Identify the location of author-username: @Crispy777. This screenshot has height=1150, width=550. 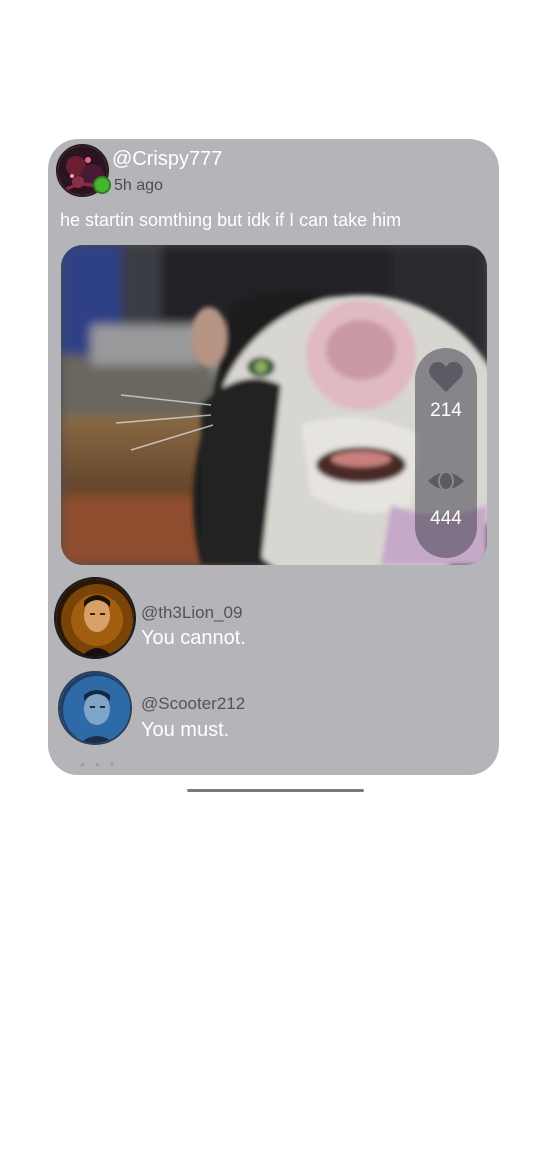
(167, 159).